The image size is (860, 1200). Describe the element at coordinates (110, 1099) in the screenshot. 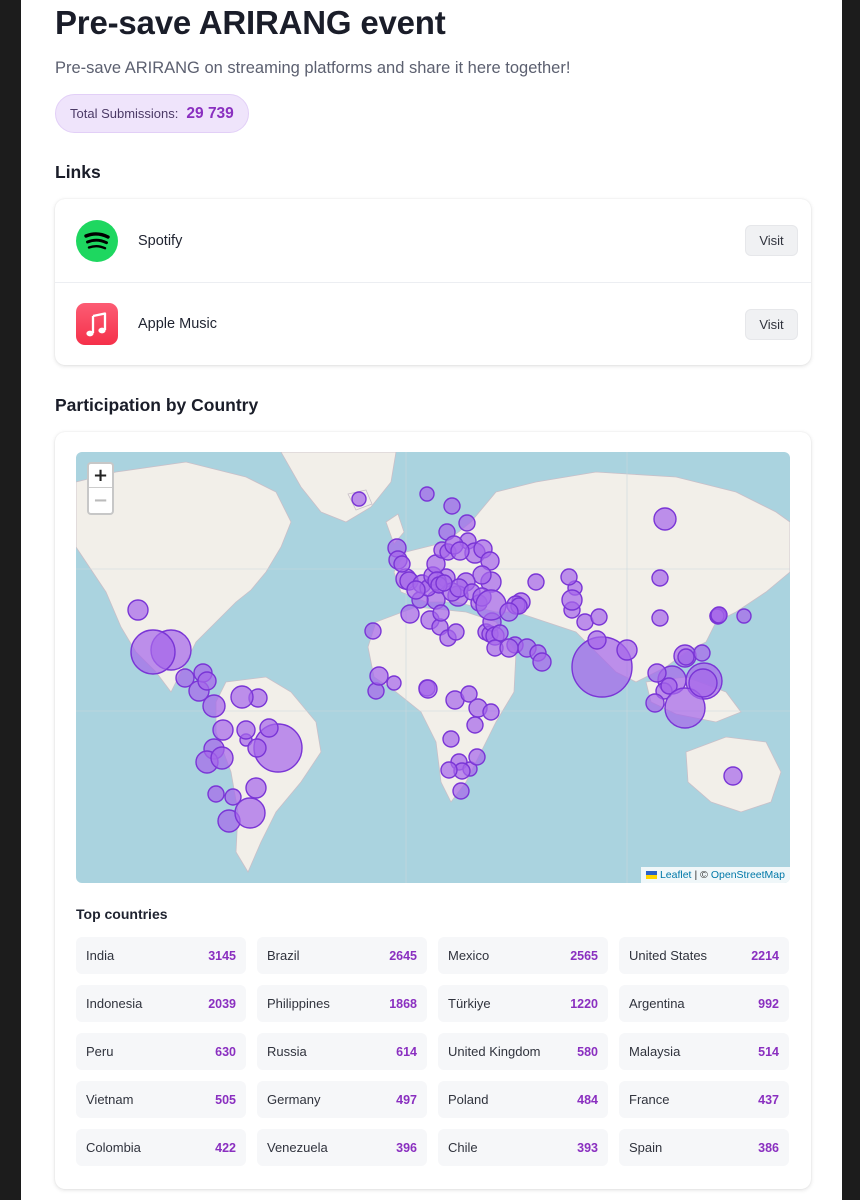

I see `country-name: Vietnam` at that location.